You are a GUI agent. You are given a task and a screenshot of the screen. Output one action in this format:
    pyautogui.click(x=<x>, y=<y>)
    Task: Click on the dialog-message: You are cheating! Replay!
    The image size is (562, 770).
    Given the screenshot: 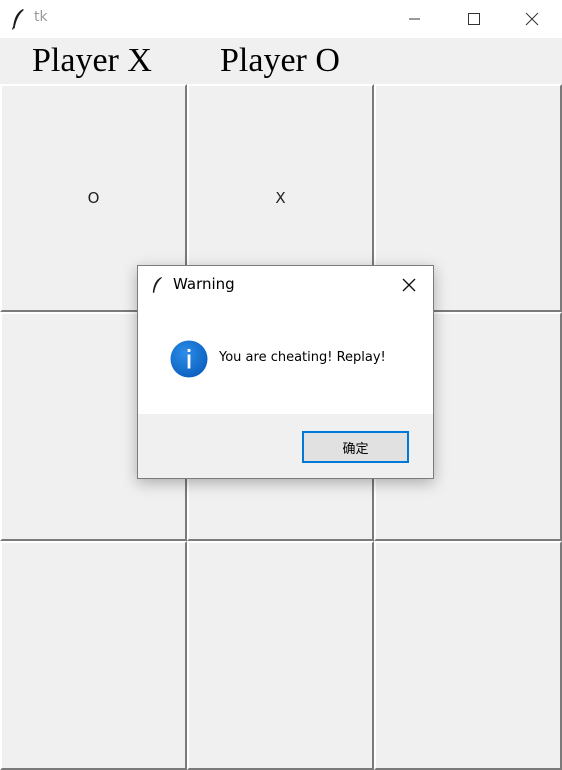 What is the action you would take?
    pyautogui.click(x=302, y=357)
    